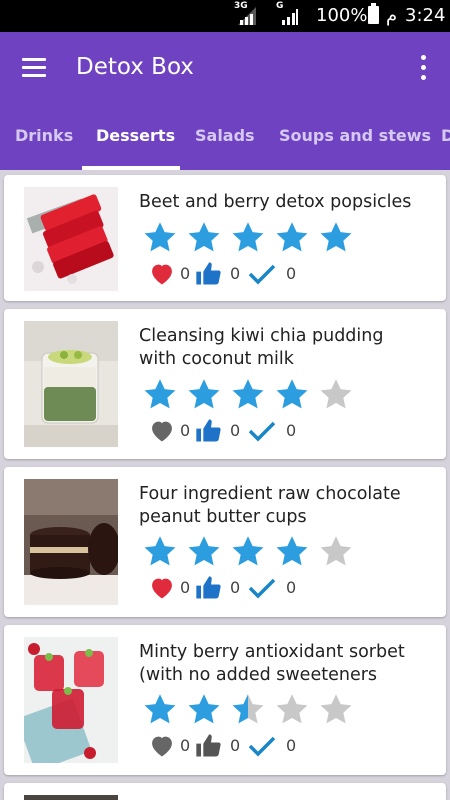  Describe the element at coordinates (71, 700) in the screenshot. I see `berry-sorbet-glasses-image` at that location.